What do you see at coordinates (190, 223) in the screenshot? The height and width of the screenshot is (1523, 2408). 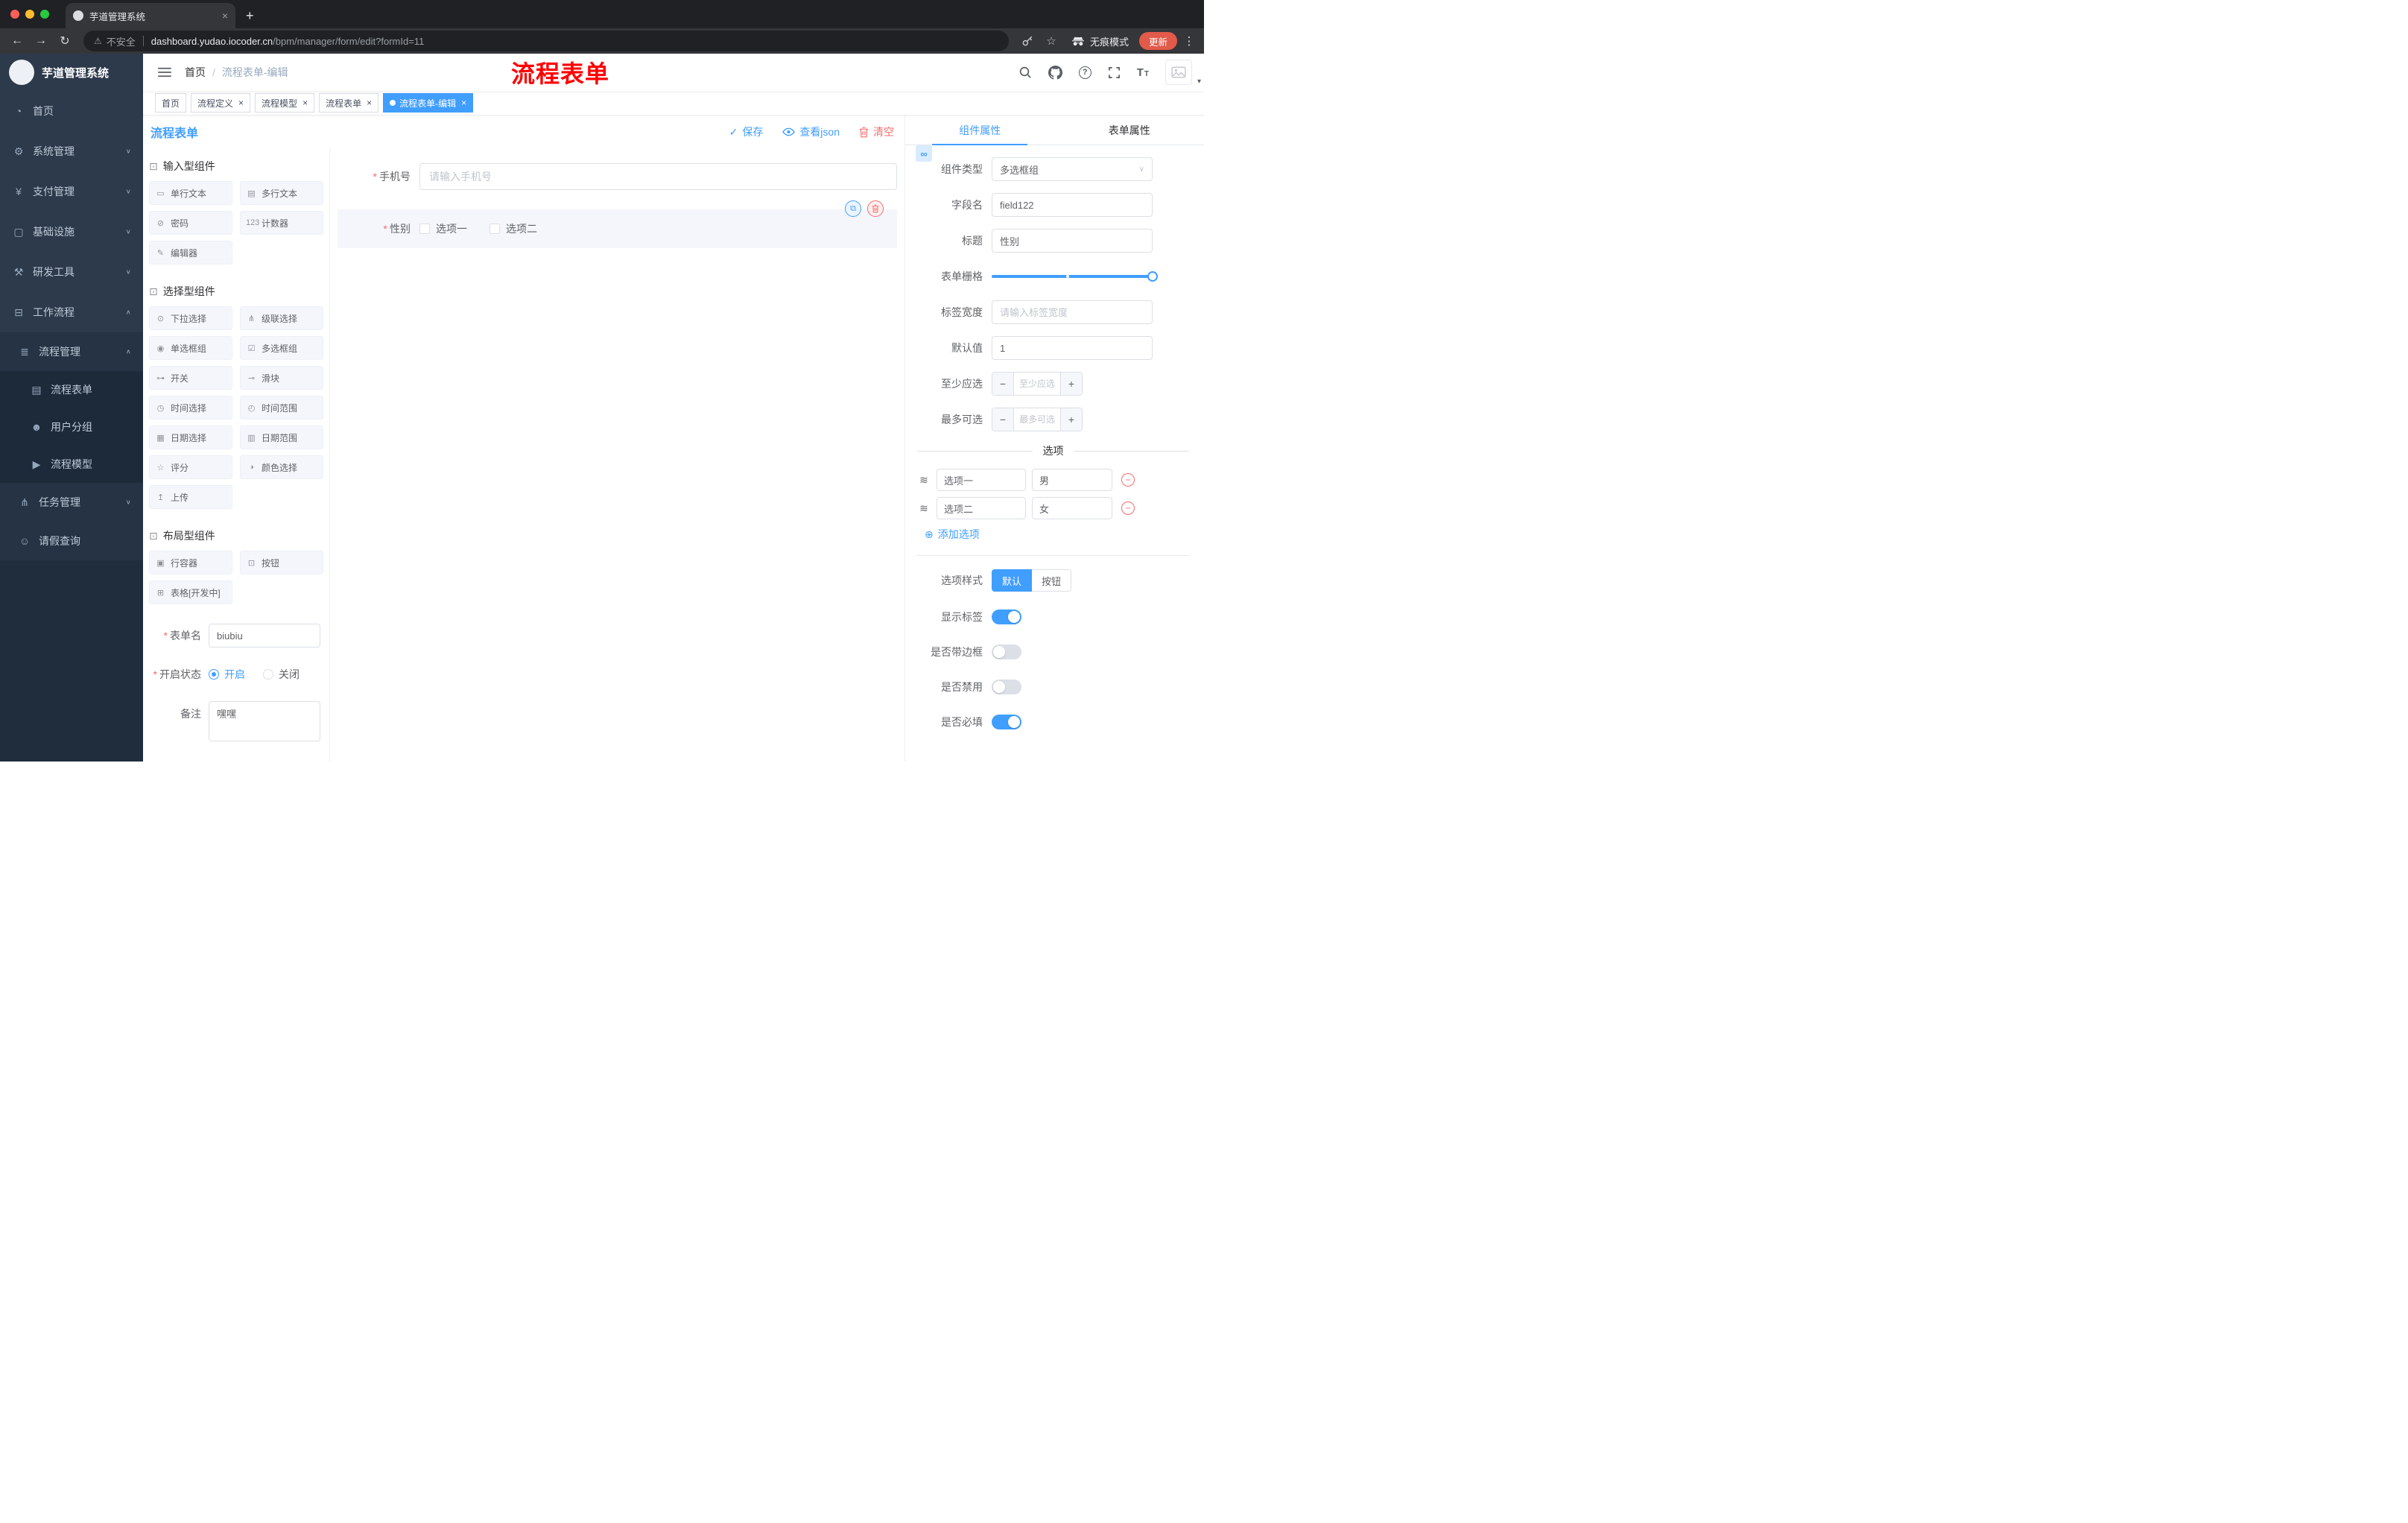 I see `palette-item: ⊘ 密码` at bounding box center [190, 223].